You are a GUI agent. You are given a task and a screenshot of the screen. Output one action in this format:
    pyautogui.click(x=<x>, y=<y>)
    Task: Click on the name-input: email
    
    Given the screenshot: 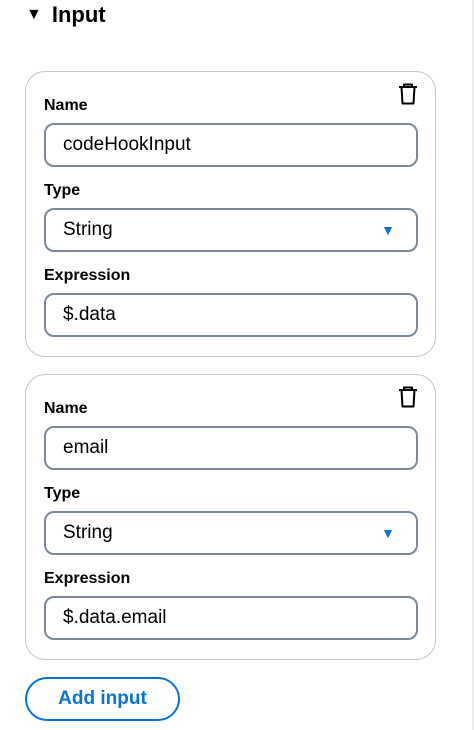 What is the action you would take?
    pyautogui.click(x=231, y=448)
    